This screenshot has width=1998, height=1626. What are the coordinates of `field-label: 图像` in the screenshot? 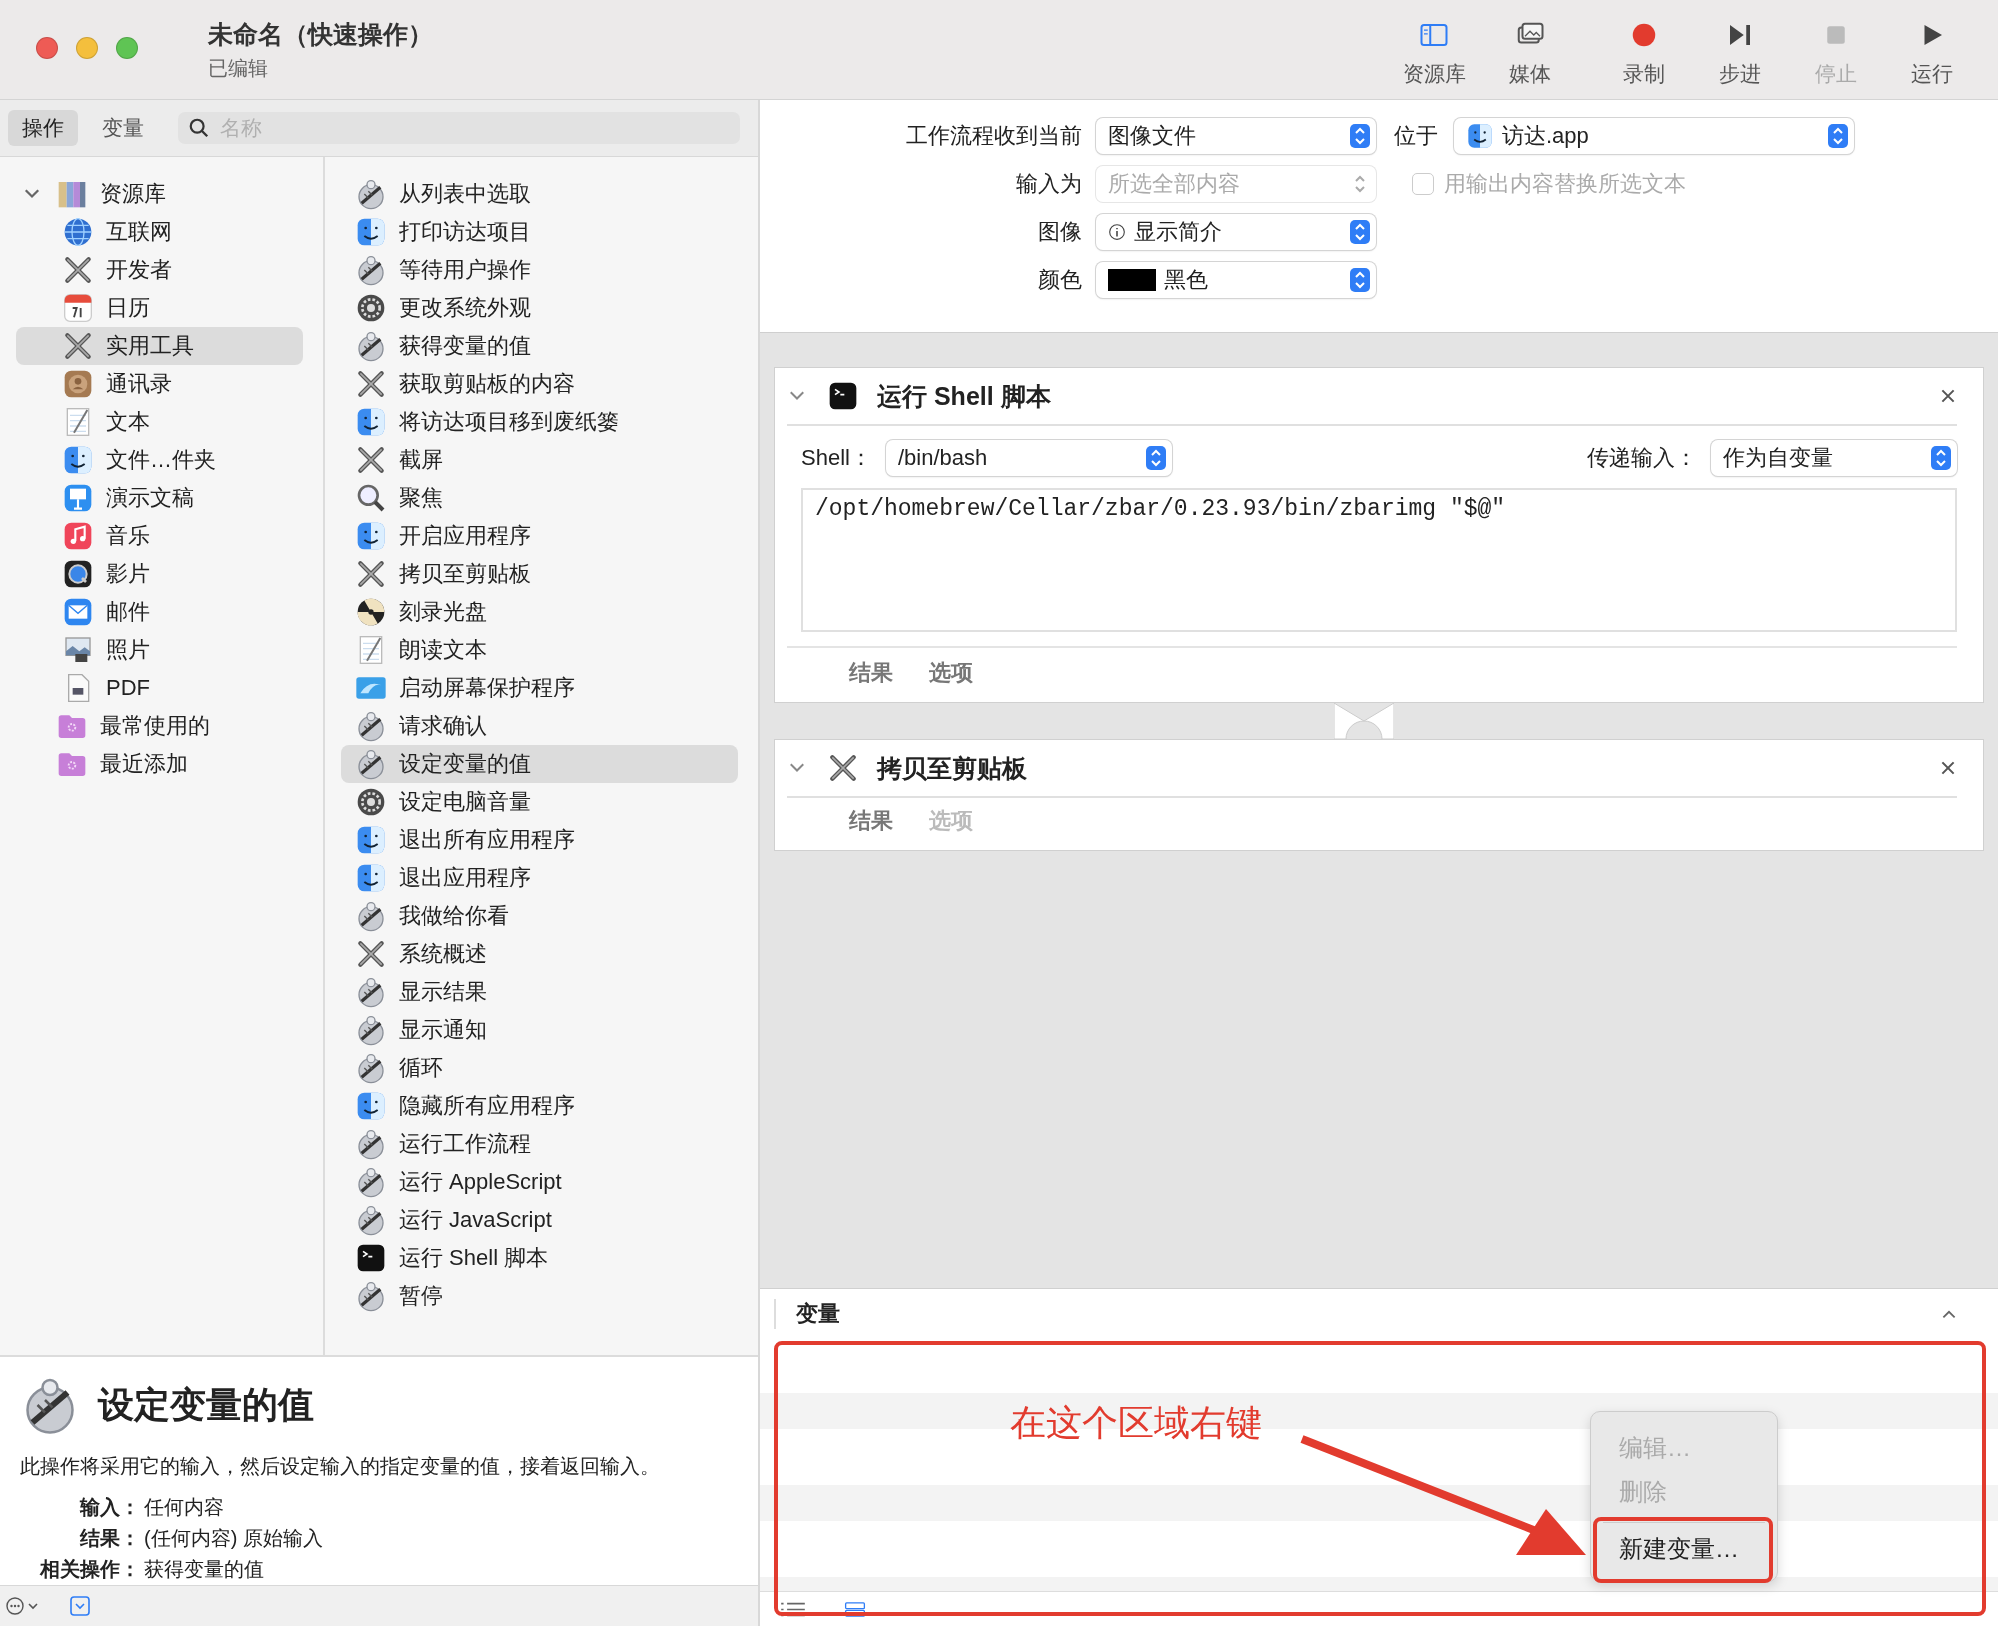 It's located at (1059, 232).